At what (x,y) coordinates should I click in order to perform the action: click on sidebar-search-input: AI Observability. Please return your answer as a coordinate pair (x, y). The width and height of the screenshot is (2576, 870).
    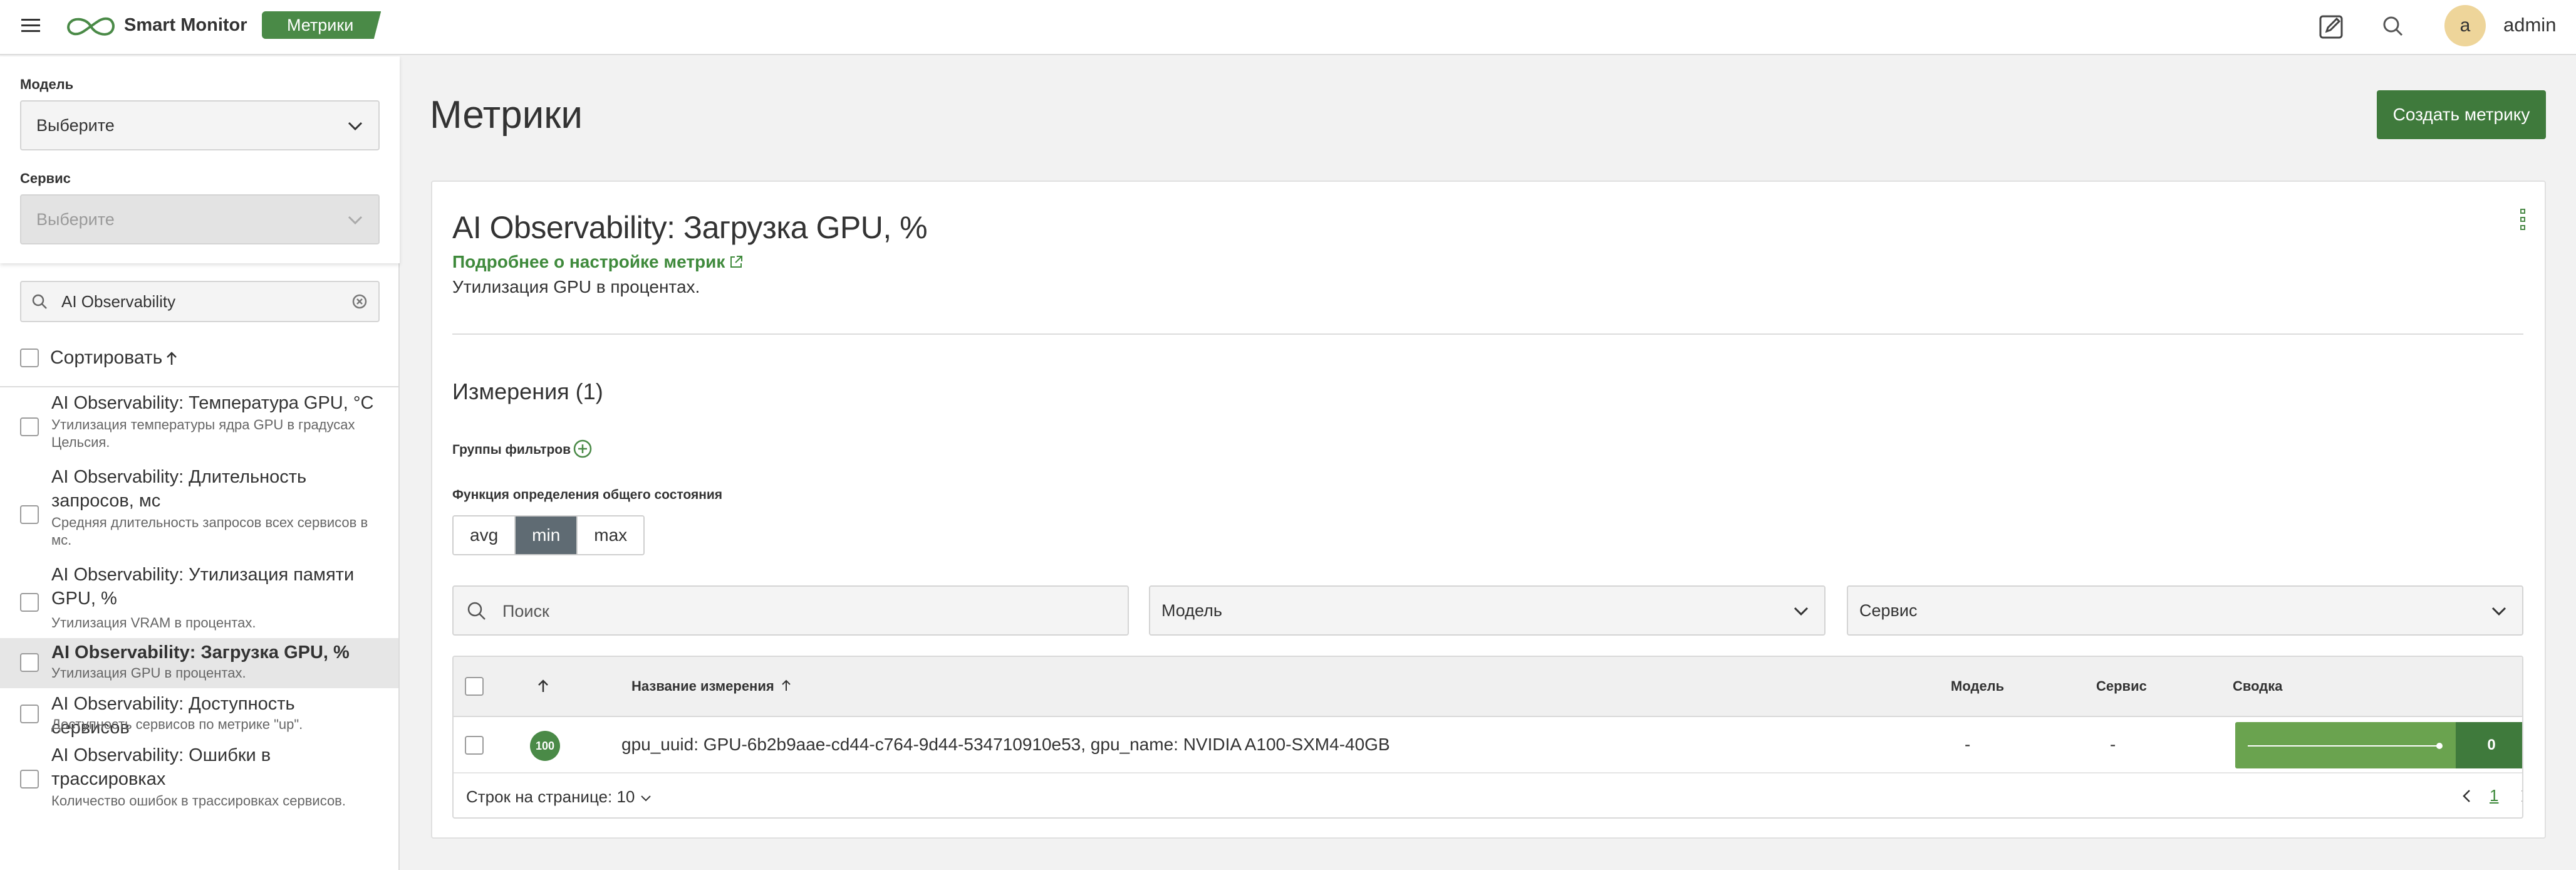
    Looking at the image, I should click on (200, 301).